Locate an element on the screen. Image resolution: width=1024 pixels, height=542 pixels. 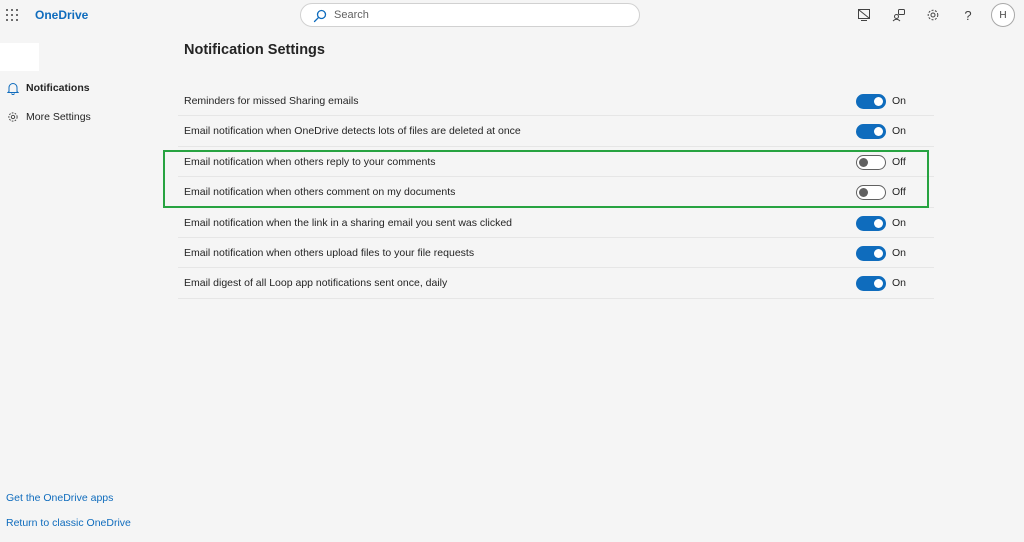
top-bar: OneDrive ? H is located at coordinates (512, 16).